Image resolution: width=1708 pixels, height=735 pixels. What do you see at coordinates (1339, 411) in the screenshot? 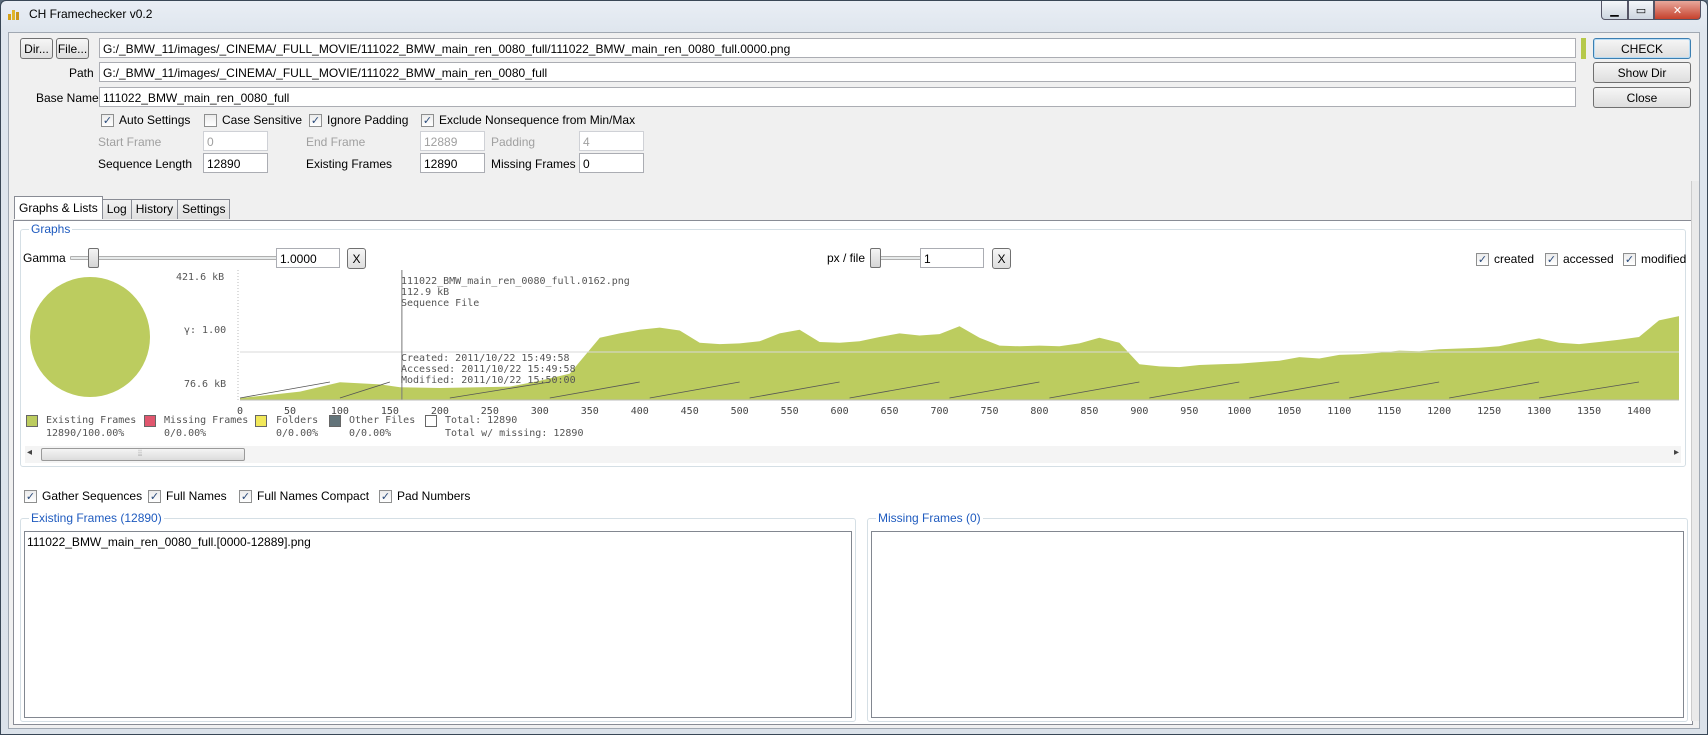
I see `x-tick-label: 1100` at bounding box center [1339, 411].